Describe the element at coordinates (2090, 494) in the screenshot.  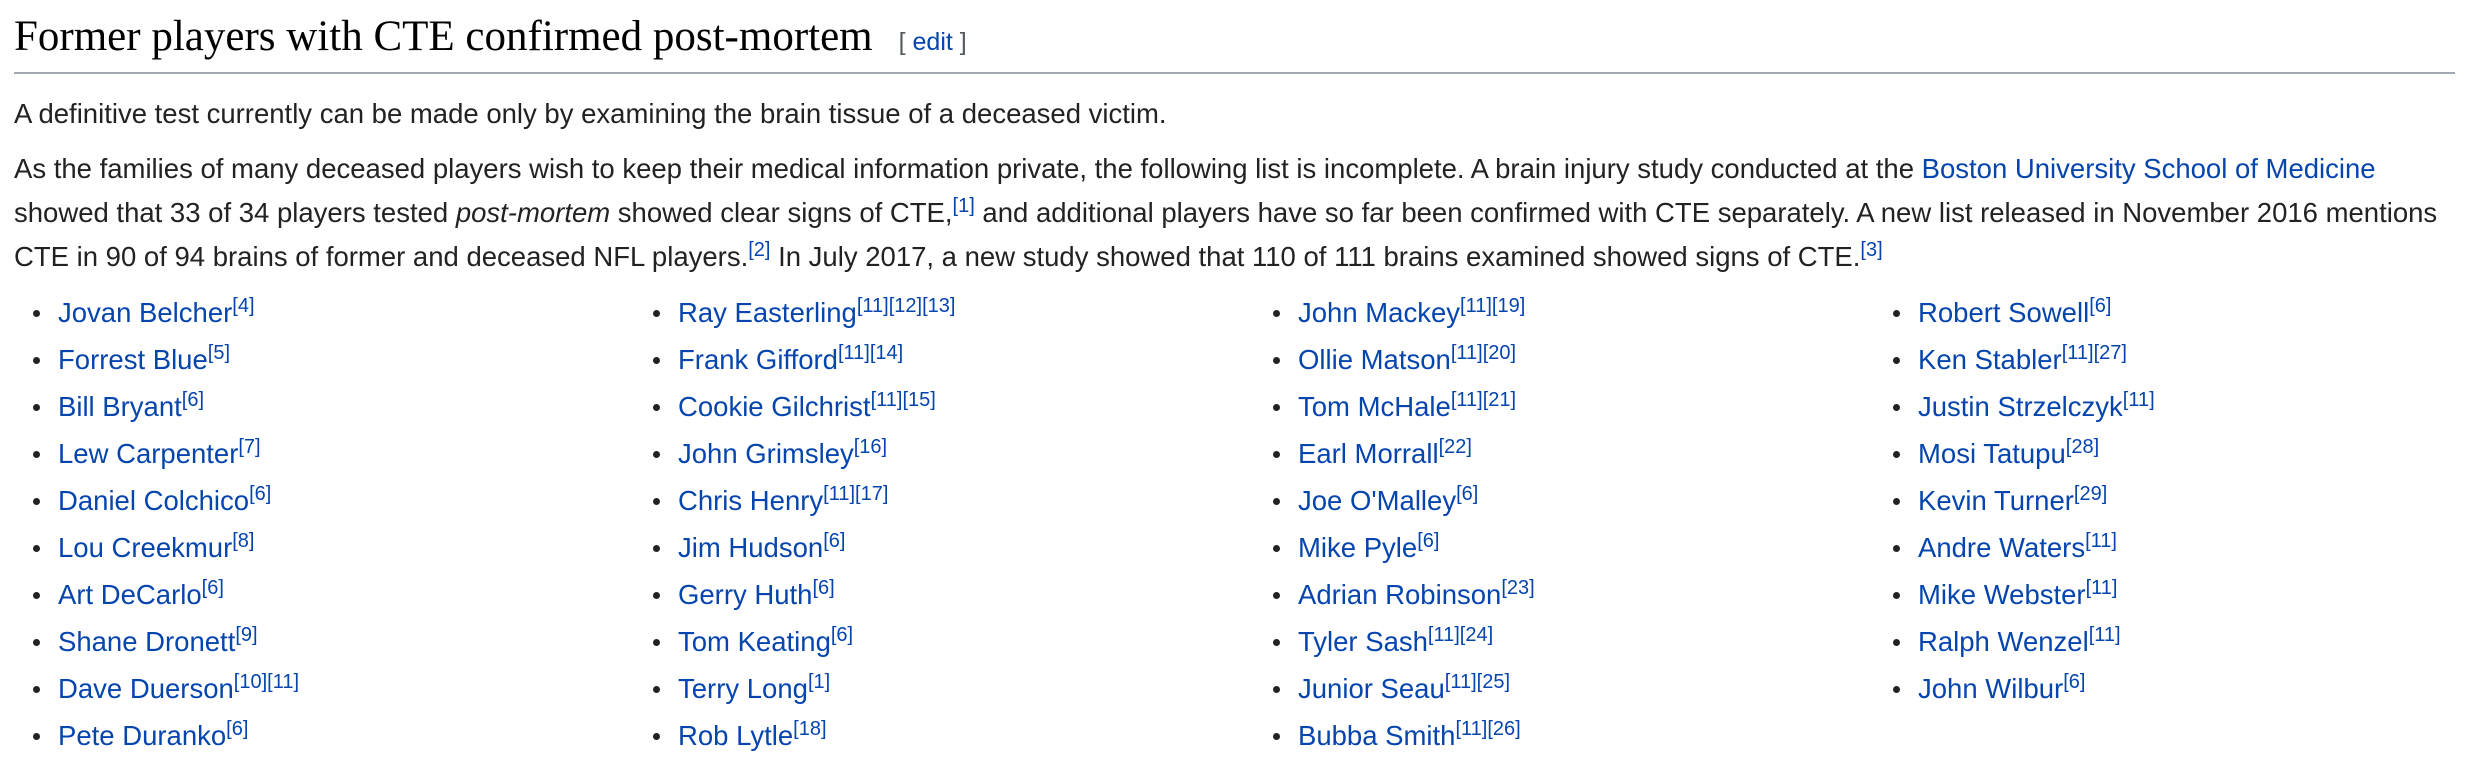
I see `citation-link: [29]` at that location.